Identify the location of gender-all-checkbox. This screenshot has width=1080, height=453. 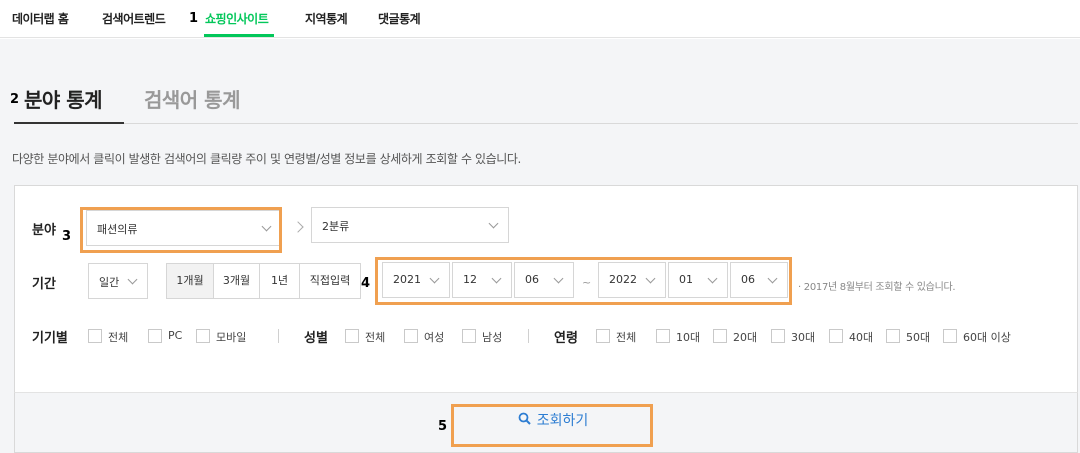
(352, 336).